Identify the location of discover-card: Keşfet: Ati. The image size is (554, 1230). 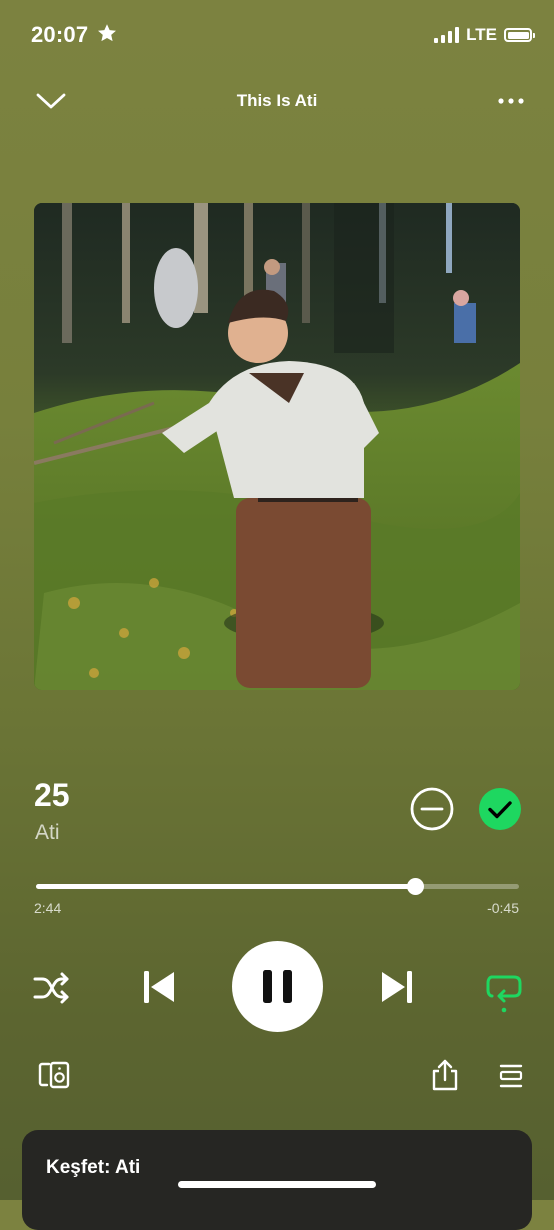
(277, 1180).